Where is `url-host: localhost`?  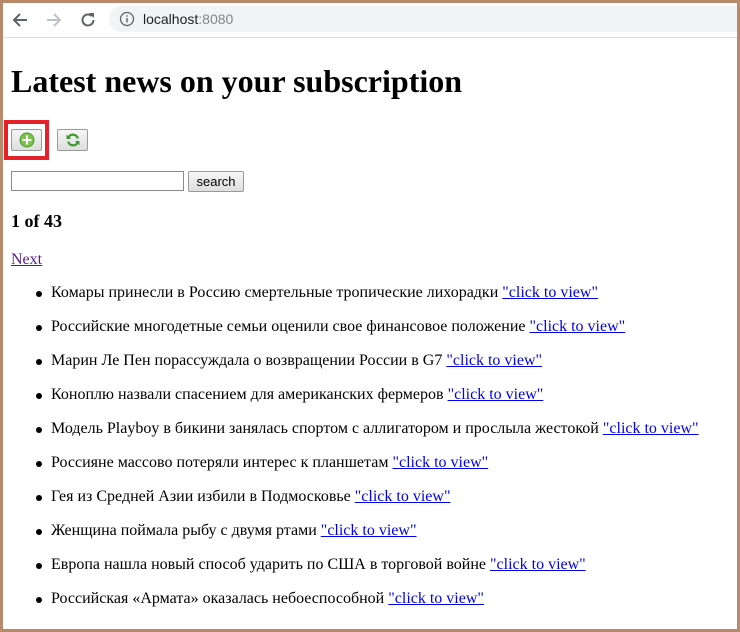
url-host: localhost is located at coordinates (171, 19).